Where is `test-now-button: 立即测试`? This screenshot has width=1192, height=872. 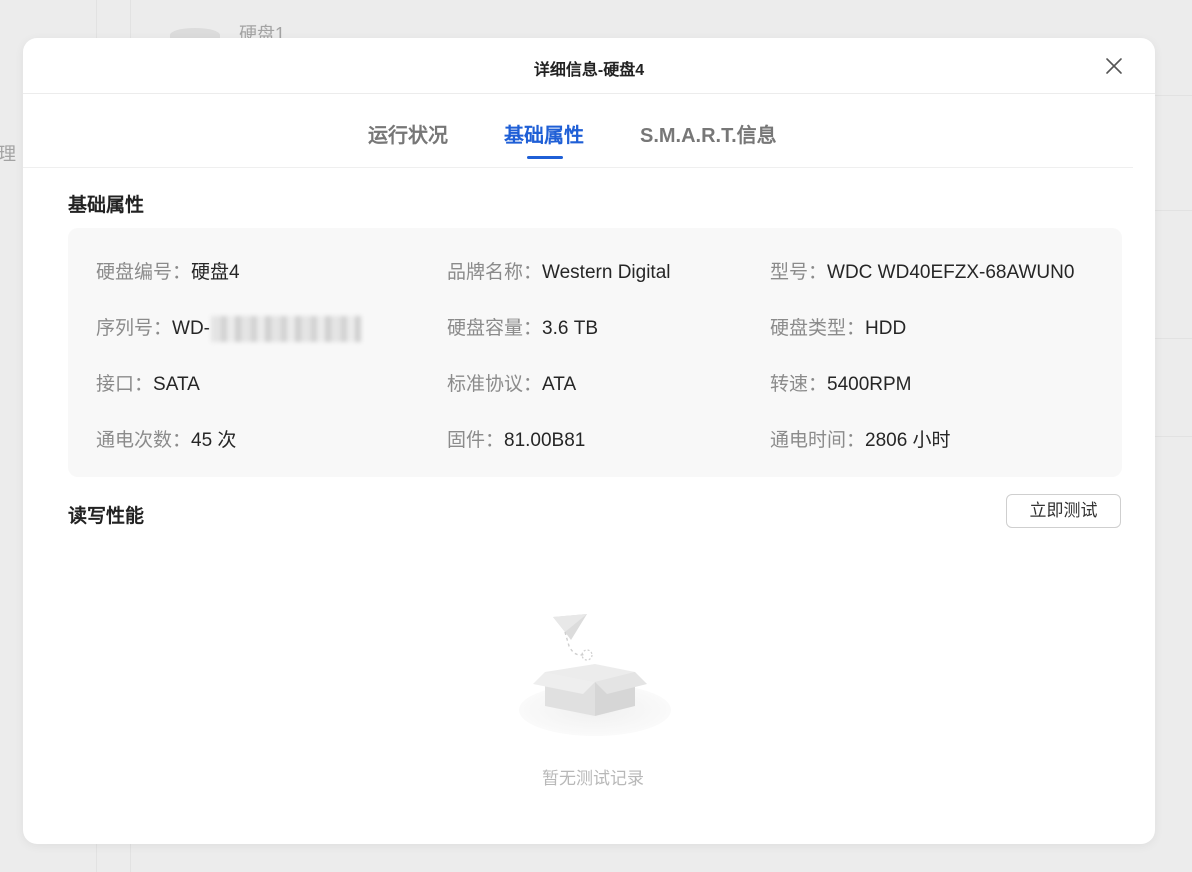 test-now-button: 立即测试 is located at coordinates (1063, 511).